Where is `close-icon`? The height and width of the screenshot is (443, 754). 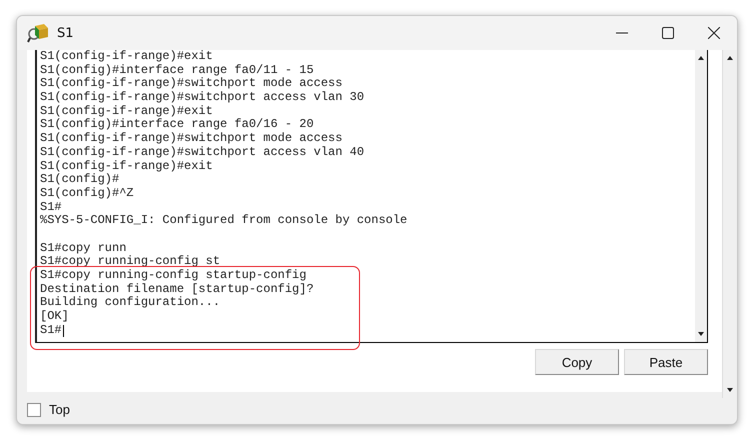 close-icon is located at coordinates (714, 33).